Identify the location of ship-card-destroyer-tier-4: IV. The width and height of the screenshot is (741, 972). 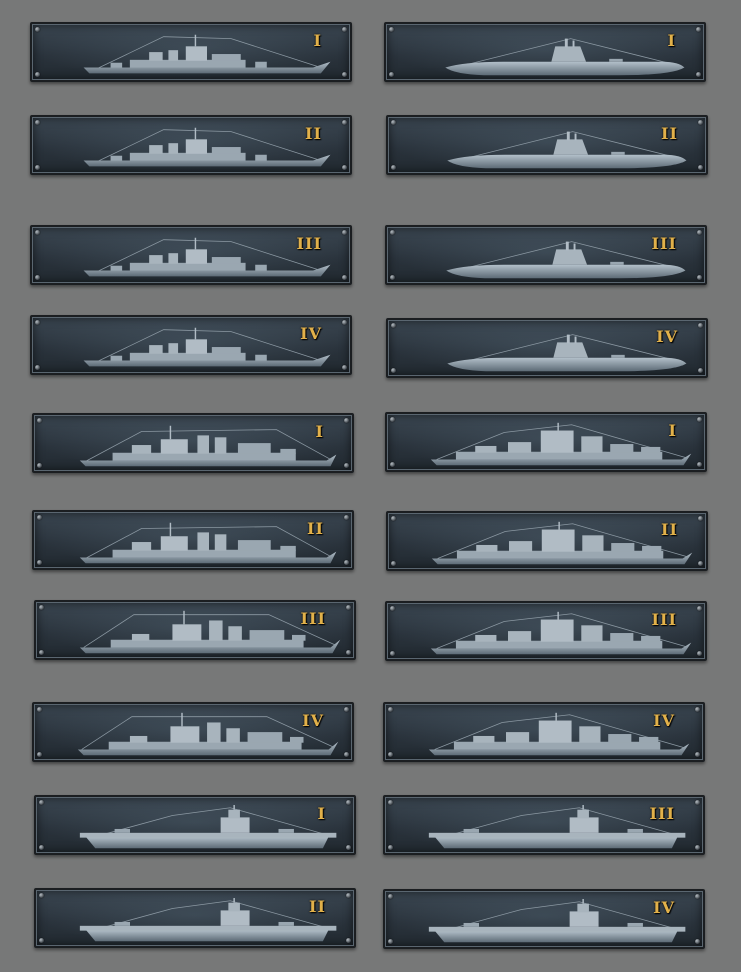
(191, 345).